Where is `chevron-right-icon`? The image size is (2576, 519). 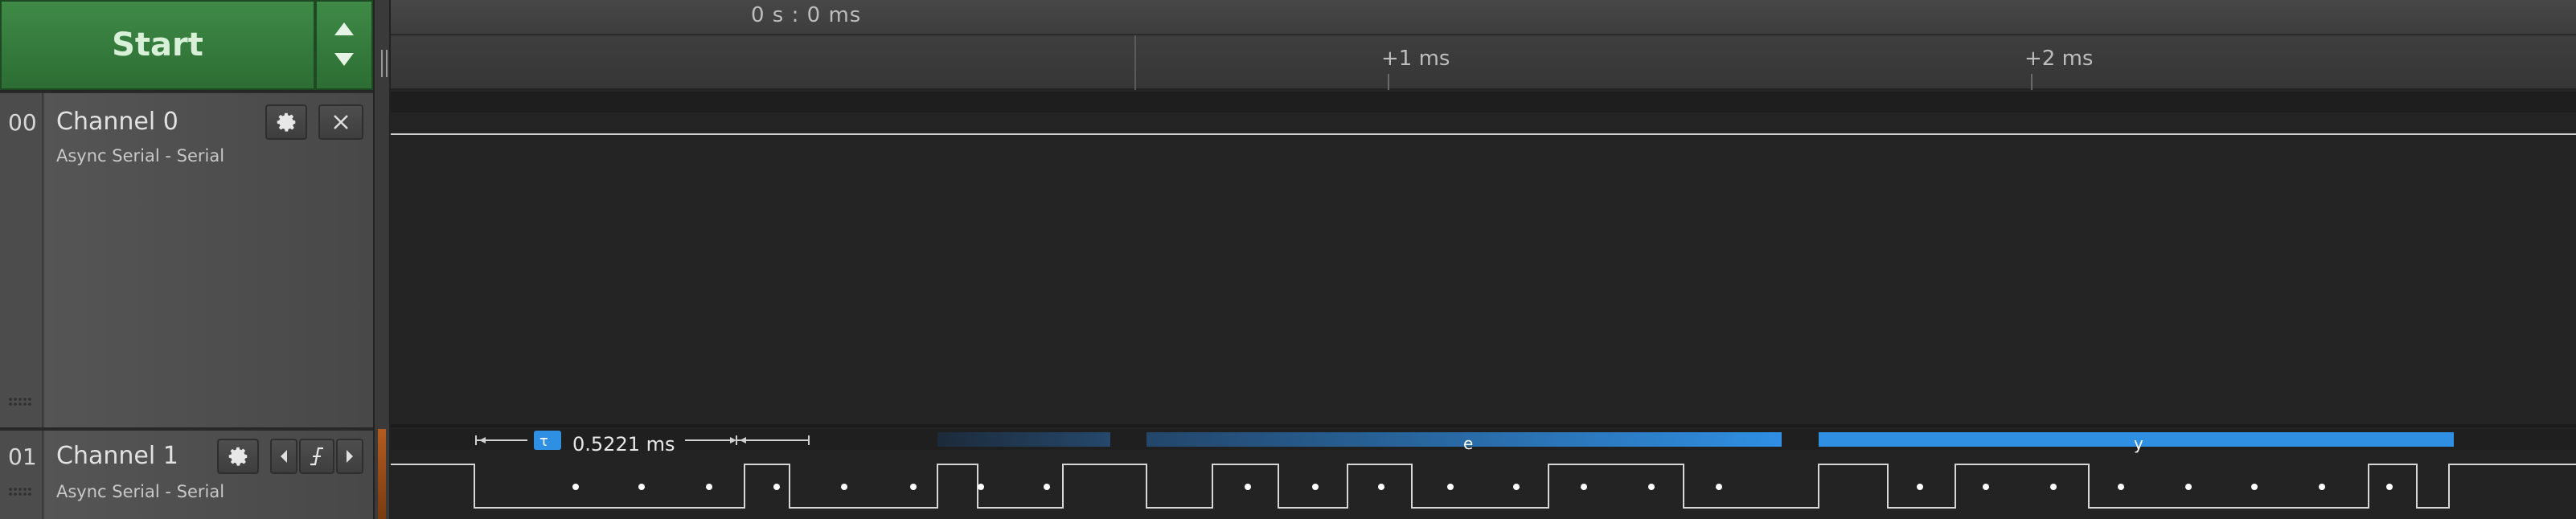 chevron-right-icon is located at coordinates (350, 456).